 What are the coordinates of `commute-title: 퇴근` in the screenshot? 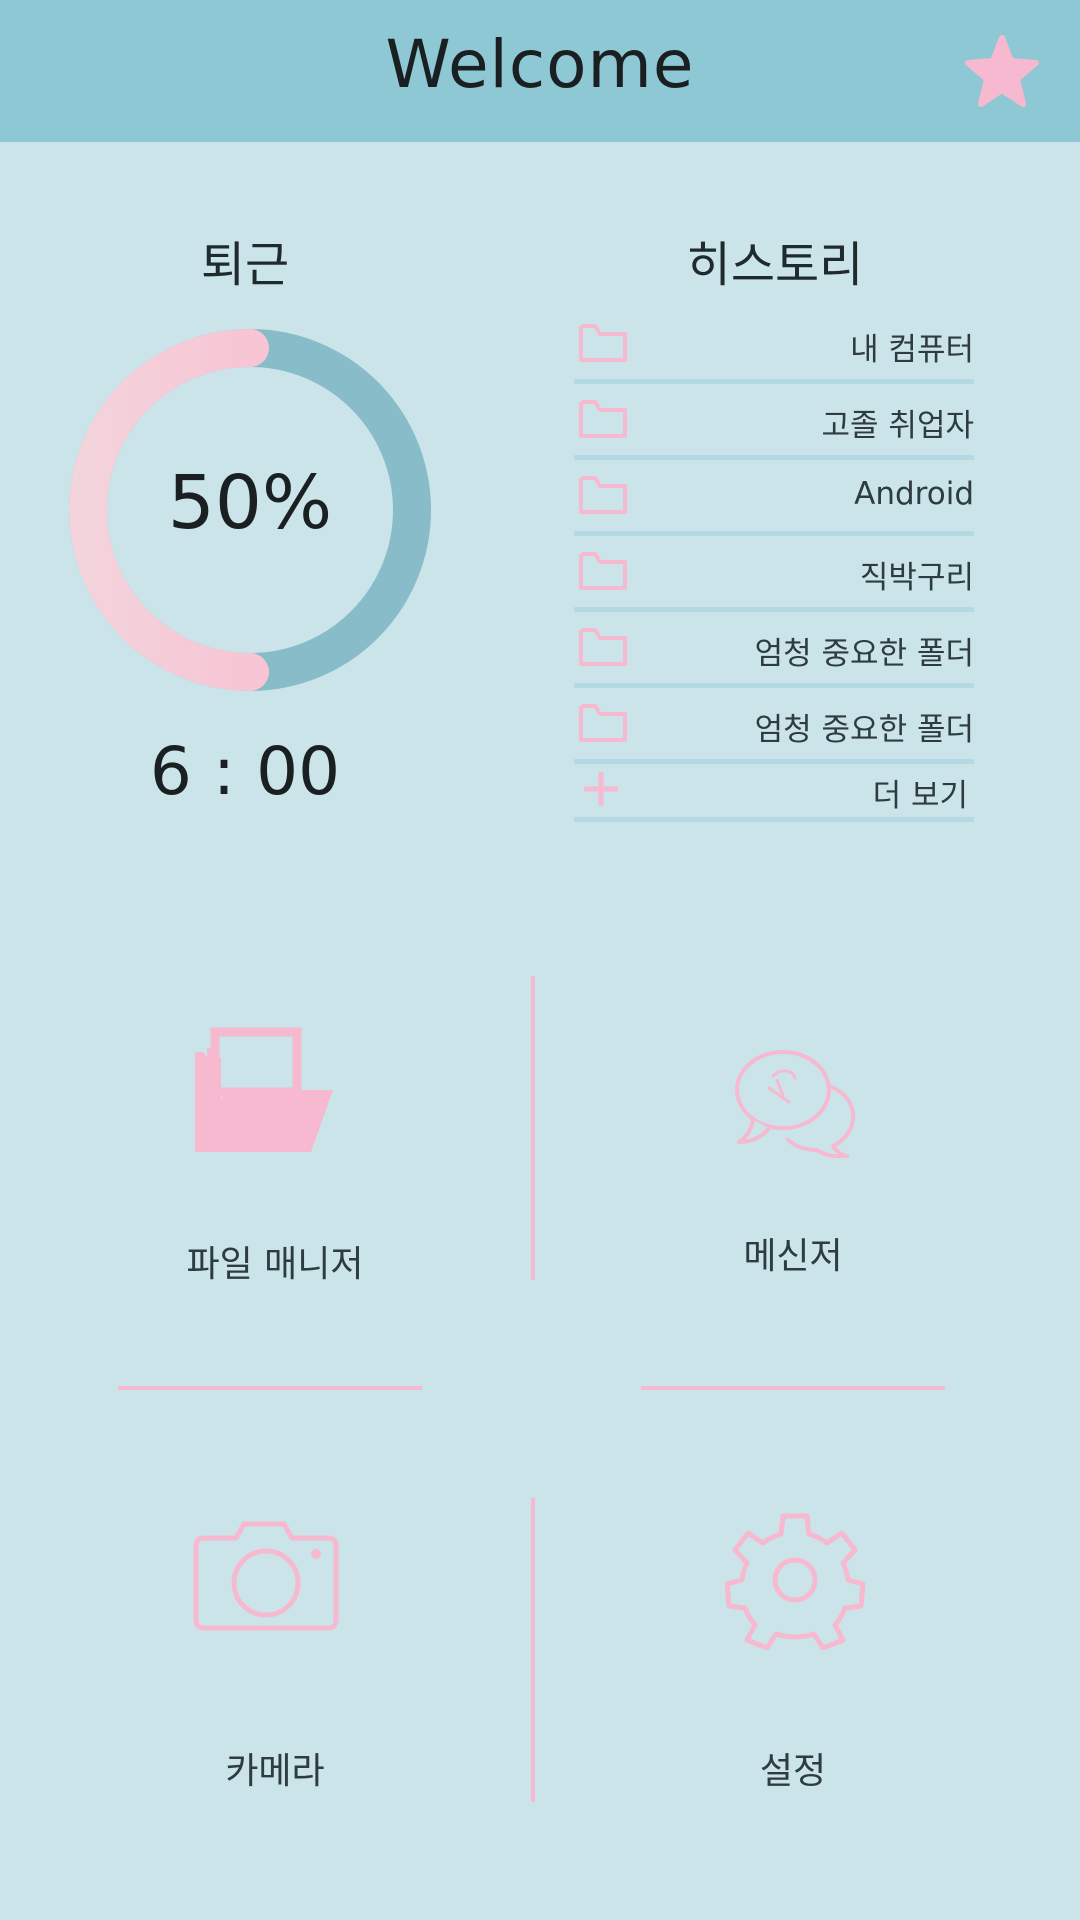 It's located at (245, 265).